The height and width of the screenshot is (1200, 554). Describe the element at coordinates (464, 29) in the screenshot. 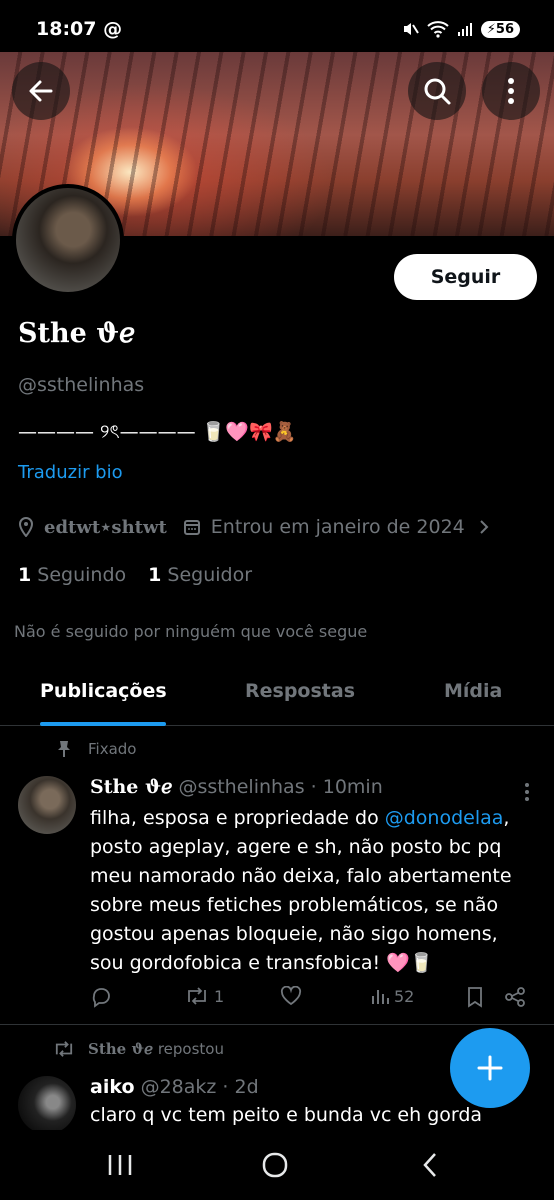

I see `signal-icon` at that location.